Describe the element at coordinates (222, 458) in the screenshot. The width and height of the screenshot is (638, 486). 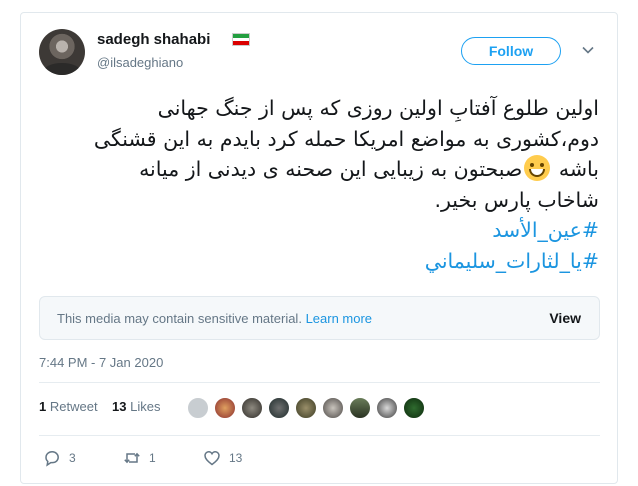
I see `like-button: 13` at that location.